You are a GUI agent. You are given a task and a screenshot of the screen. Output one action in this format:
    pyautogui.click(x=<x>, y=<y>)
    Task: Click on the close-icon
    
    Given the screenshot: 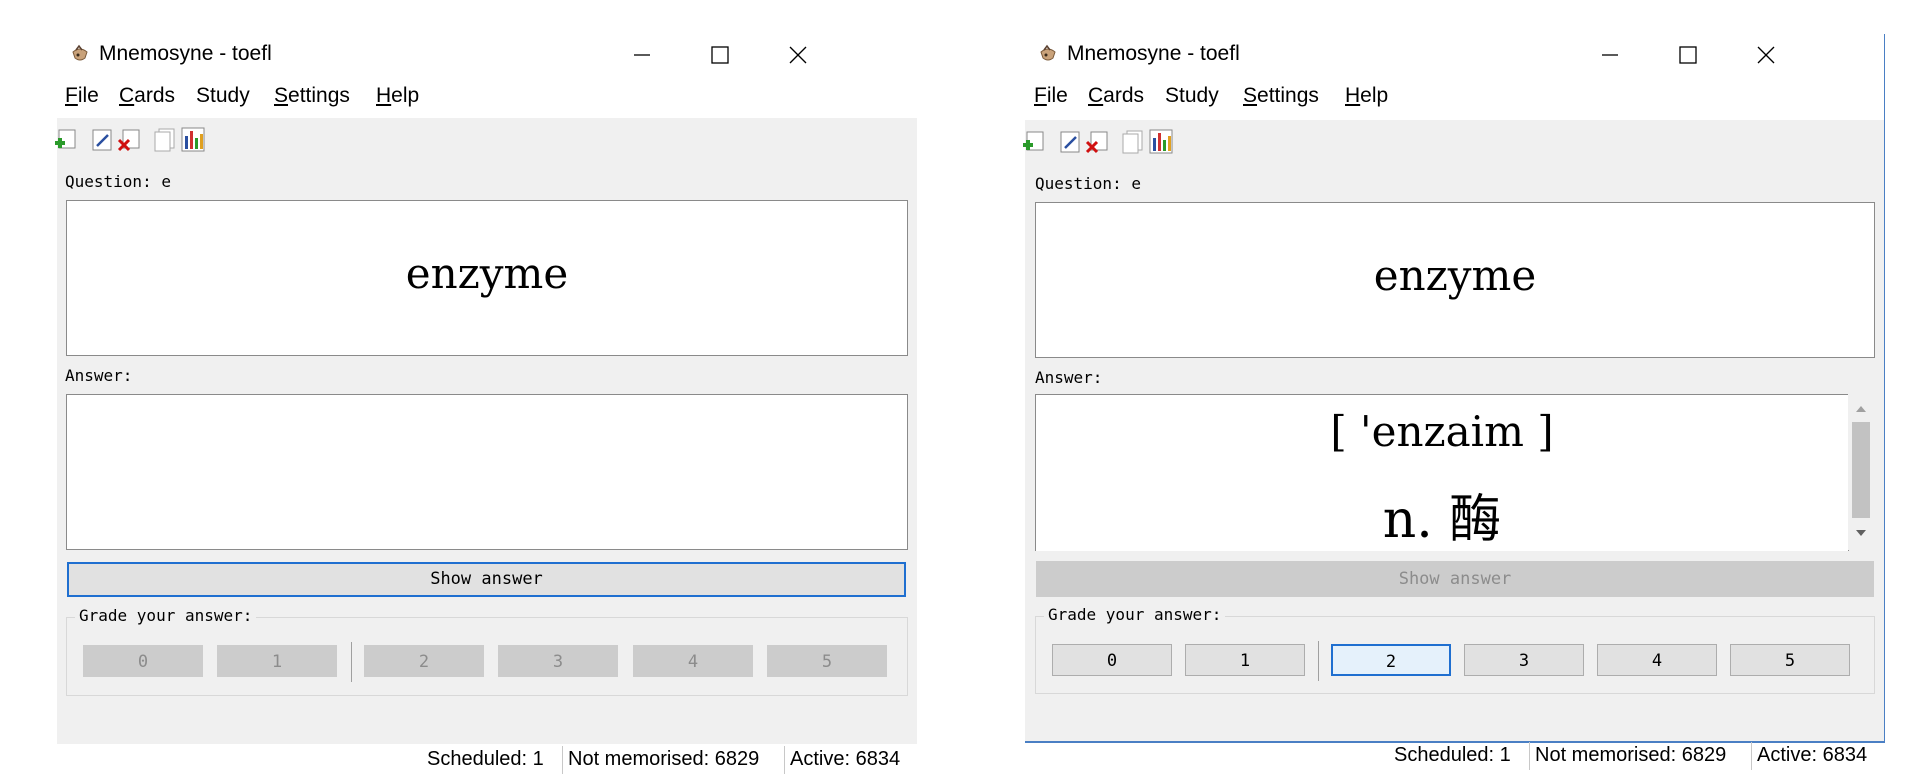 What is the action you would take?
    pyautogui.click(x=798, y=55)
    